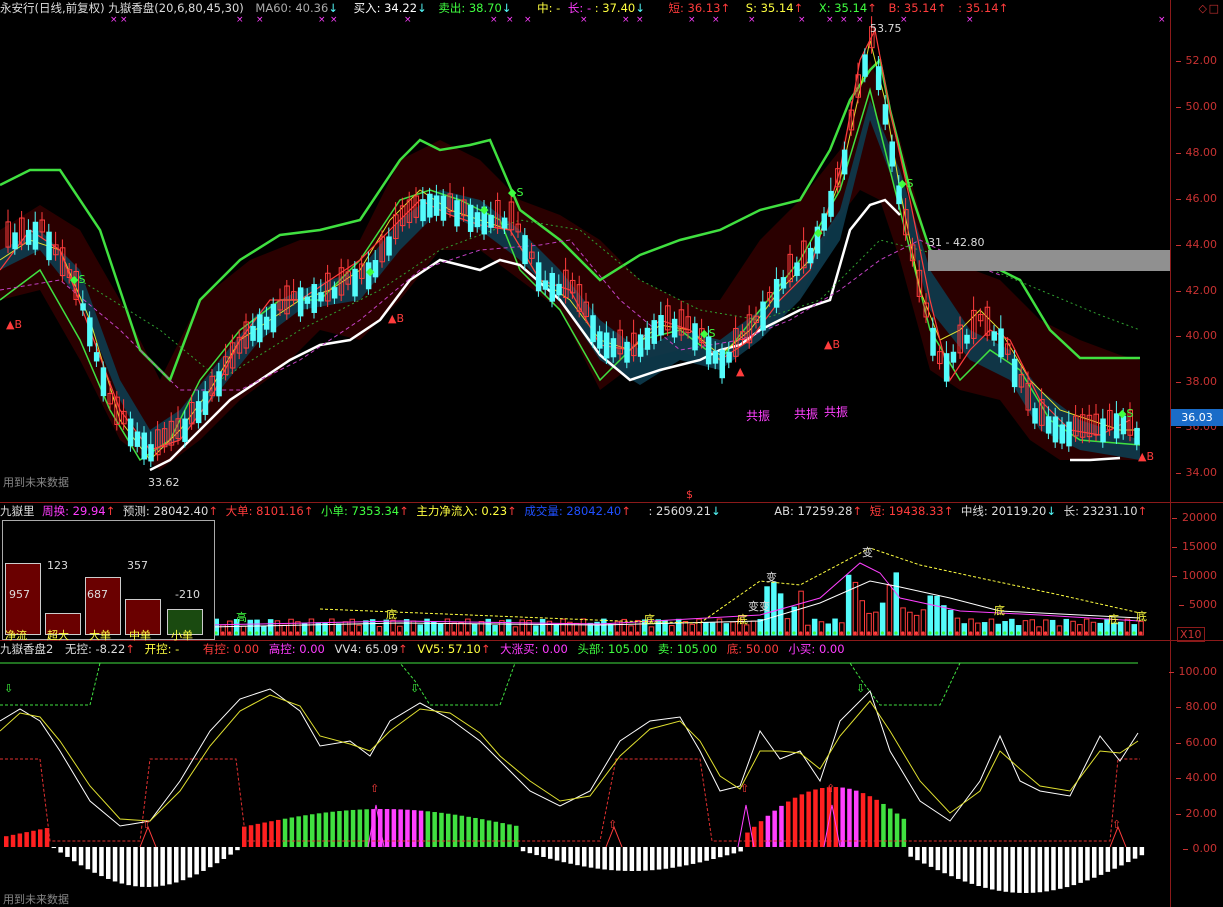 This screenshot has height=907, width=1223. Describe the element at coordinates (886, 28) in the screenshot. I see `high-price-label: 53.75` at that location.